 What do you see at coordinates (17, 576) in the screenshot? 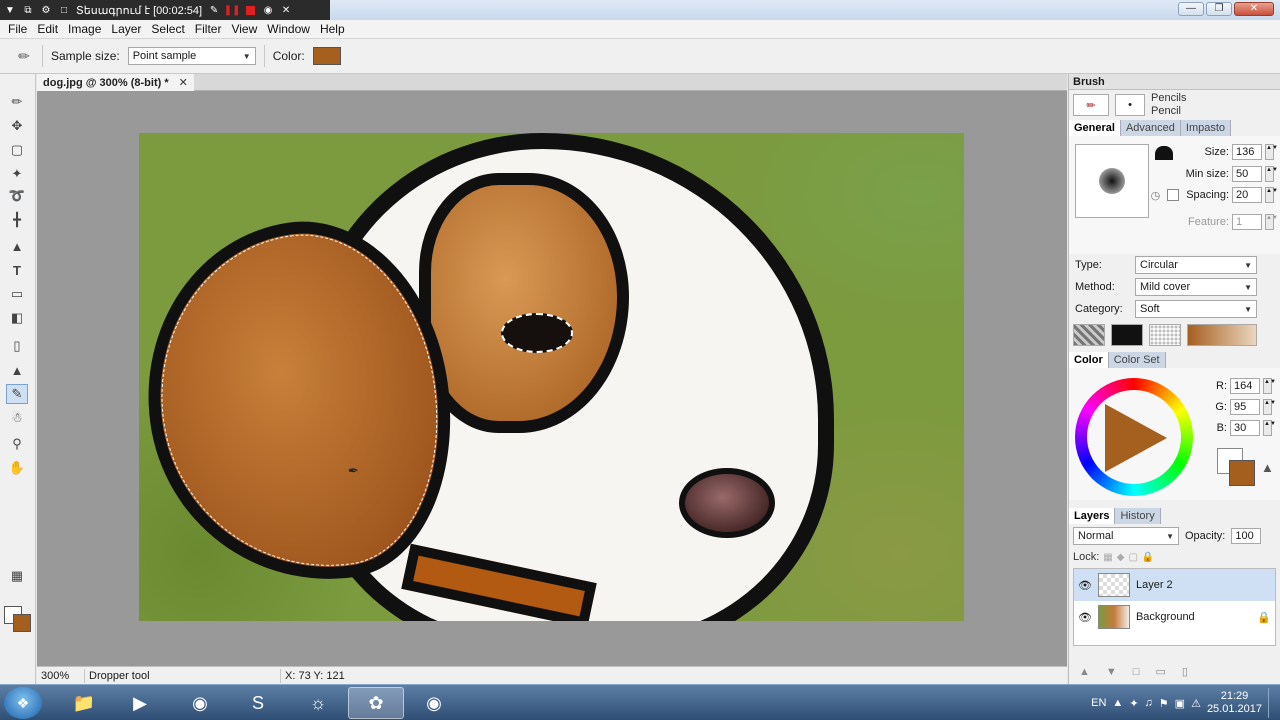
I see `pattern-icon: ▦` at bounding box center [17, 576].